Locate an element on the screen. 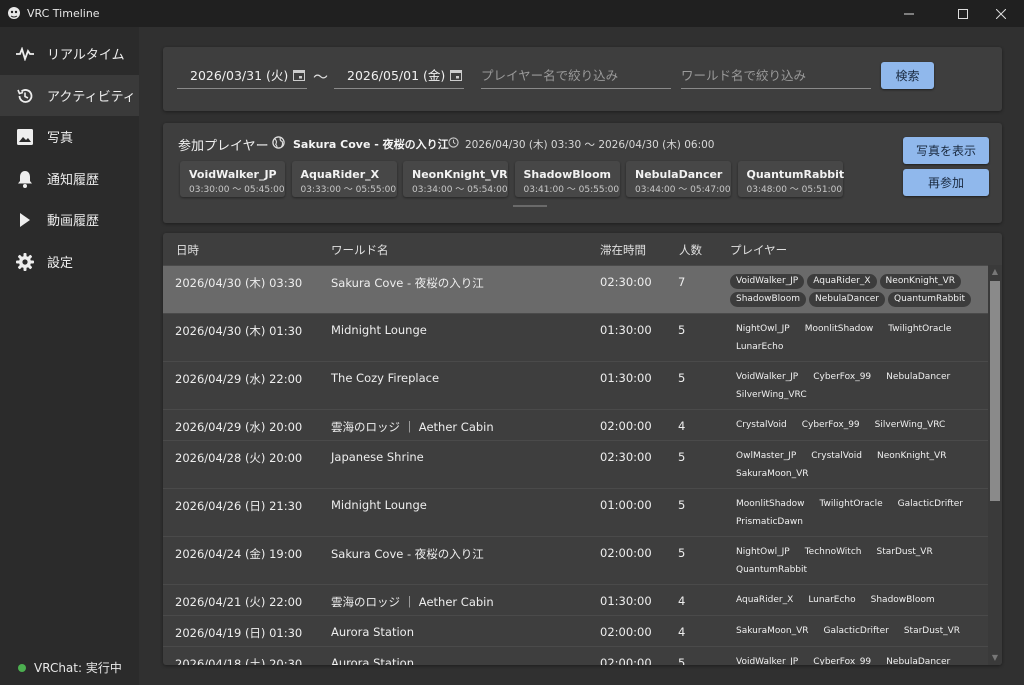  participant-chip: NeonKnight_VR 03:34:00 〜 05:54:00 is located at coordinates (455, 179).